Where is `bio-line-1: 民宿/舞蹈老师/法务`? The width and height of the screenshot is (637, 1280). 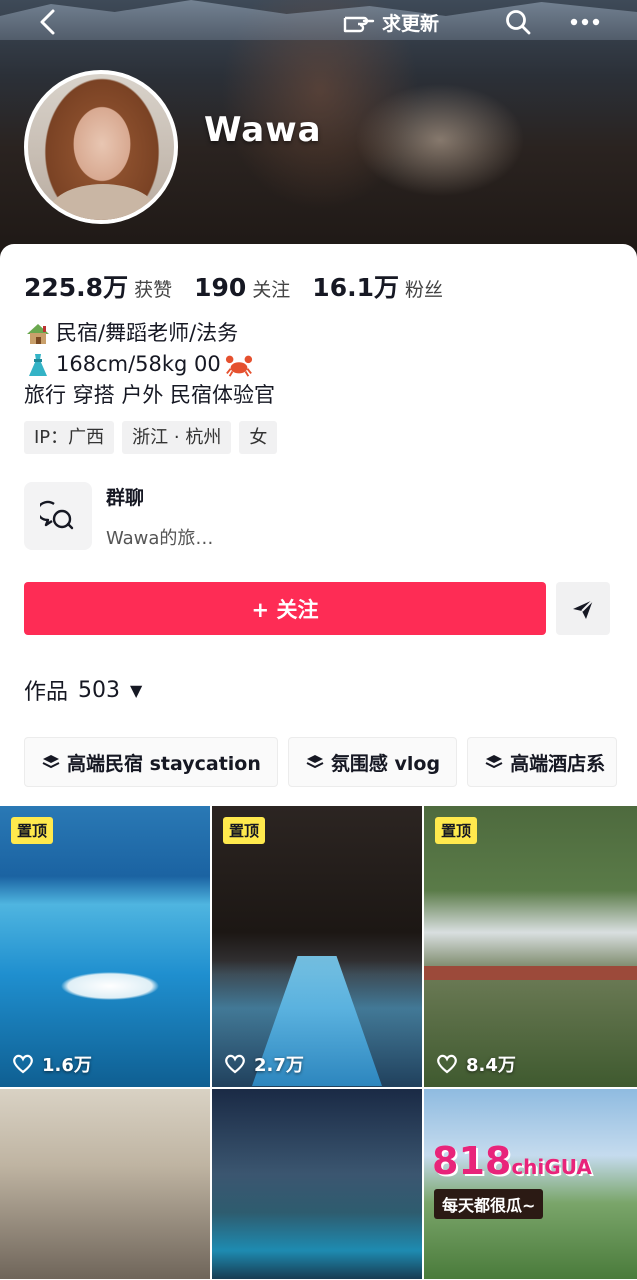
bio-line-1: 民宿/舞蹈老师/法务 is located at coordinates (149, 333).